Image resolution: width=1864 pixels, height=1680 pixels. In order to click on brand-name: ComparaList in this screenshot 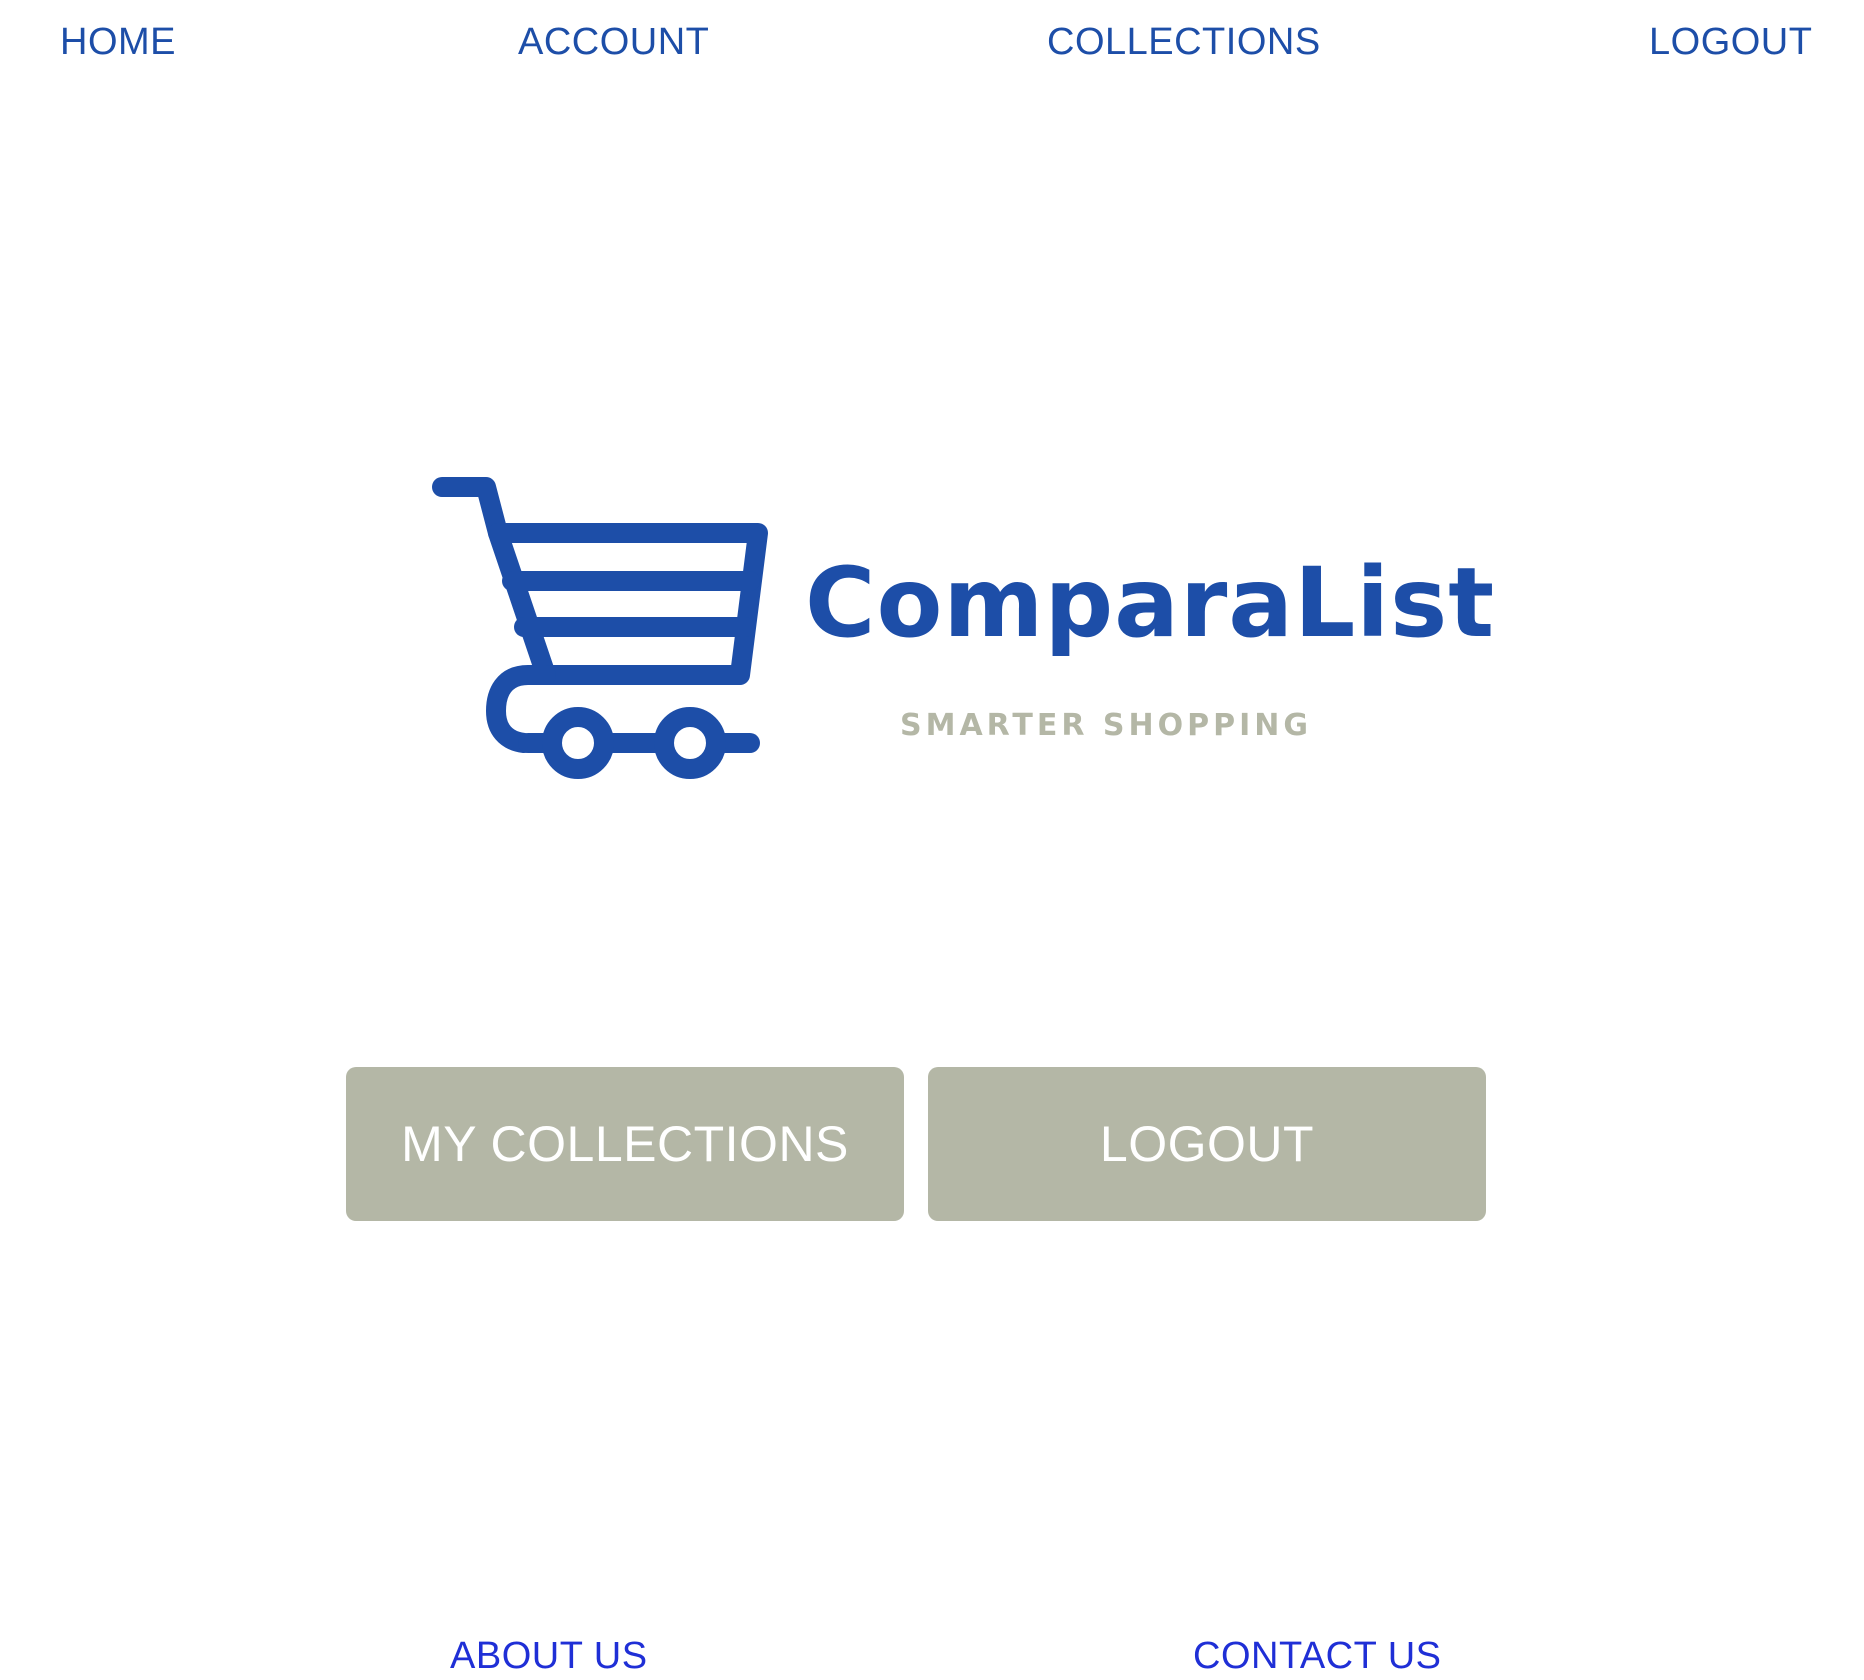, I will do `click(1150, 603)`.